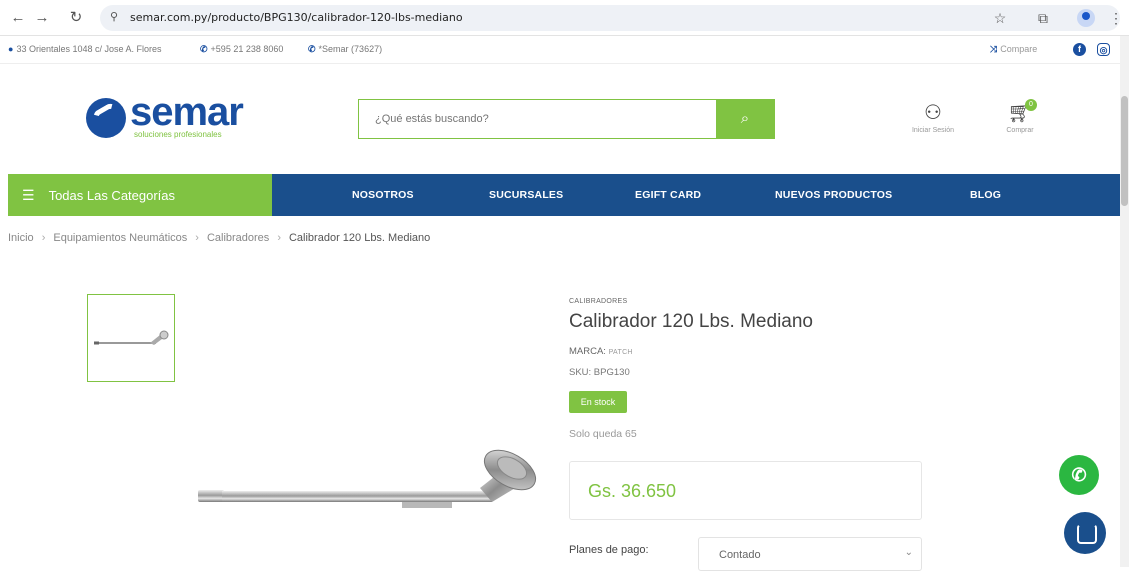  I want to click on page-scrollbar, so click(1124, 301).